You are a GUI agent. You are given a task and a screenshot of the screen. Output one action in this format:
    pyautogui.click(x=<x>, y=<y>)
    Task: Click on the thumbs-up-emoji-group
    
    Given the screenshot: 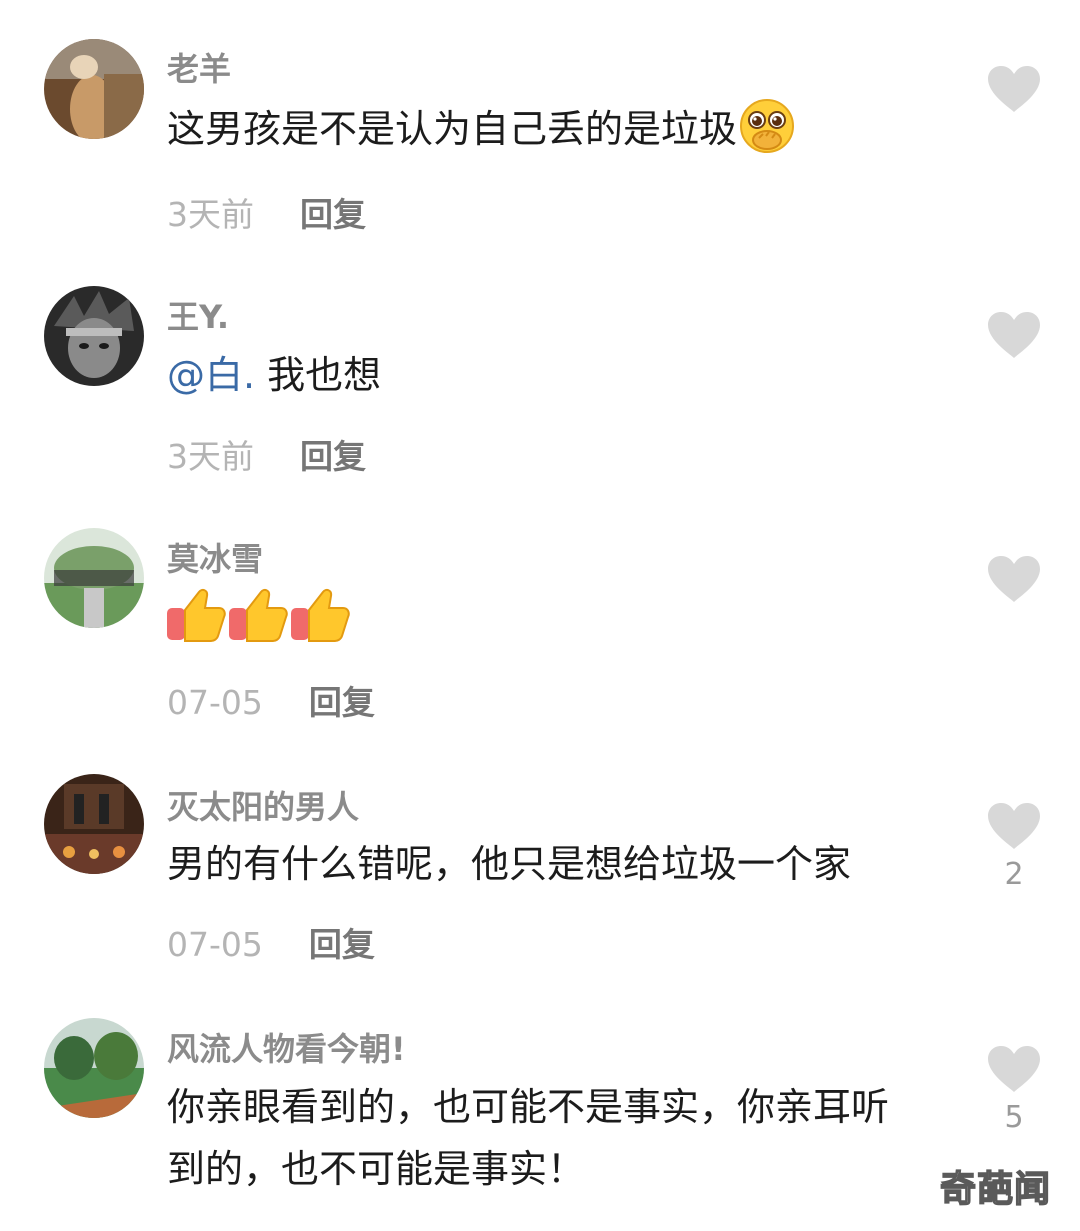 What is the action you would take?
    pyautogui.click(x=258, y=617)
    